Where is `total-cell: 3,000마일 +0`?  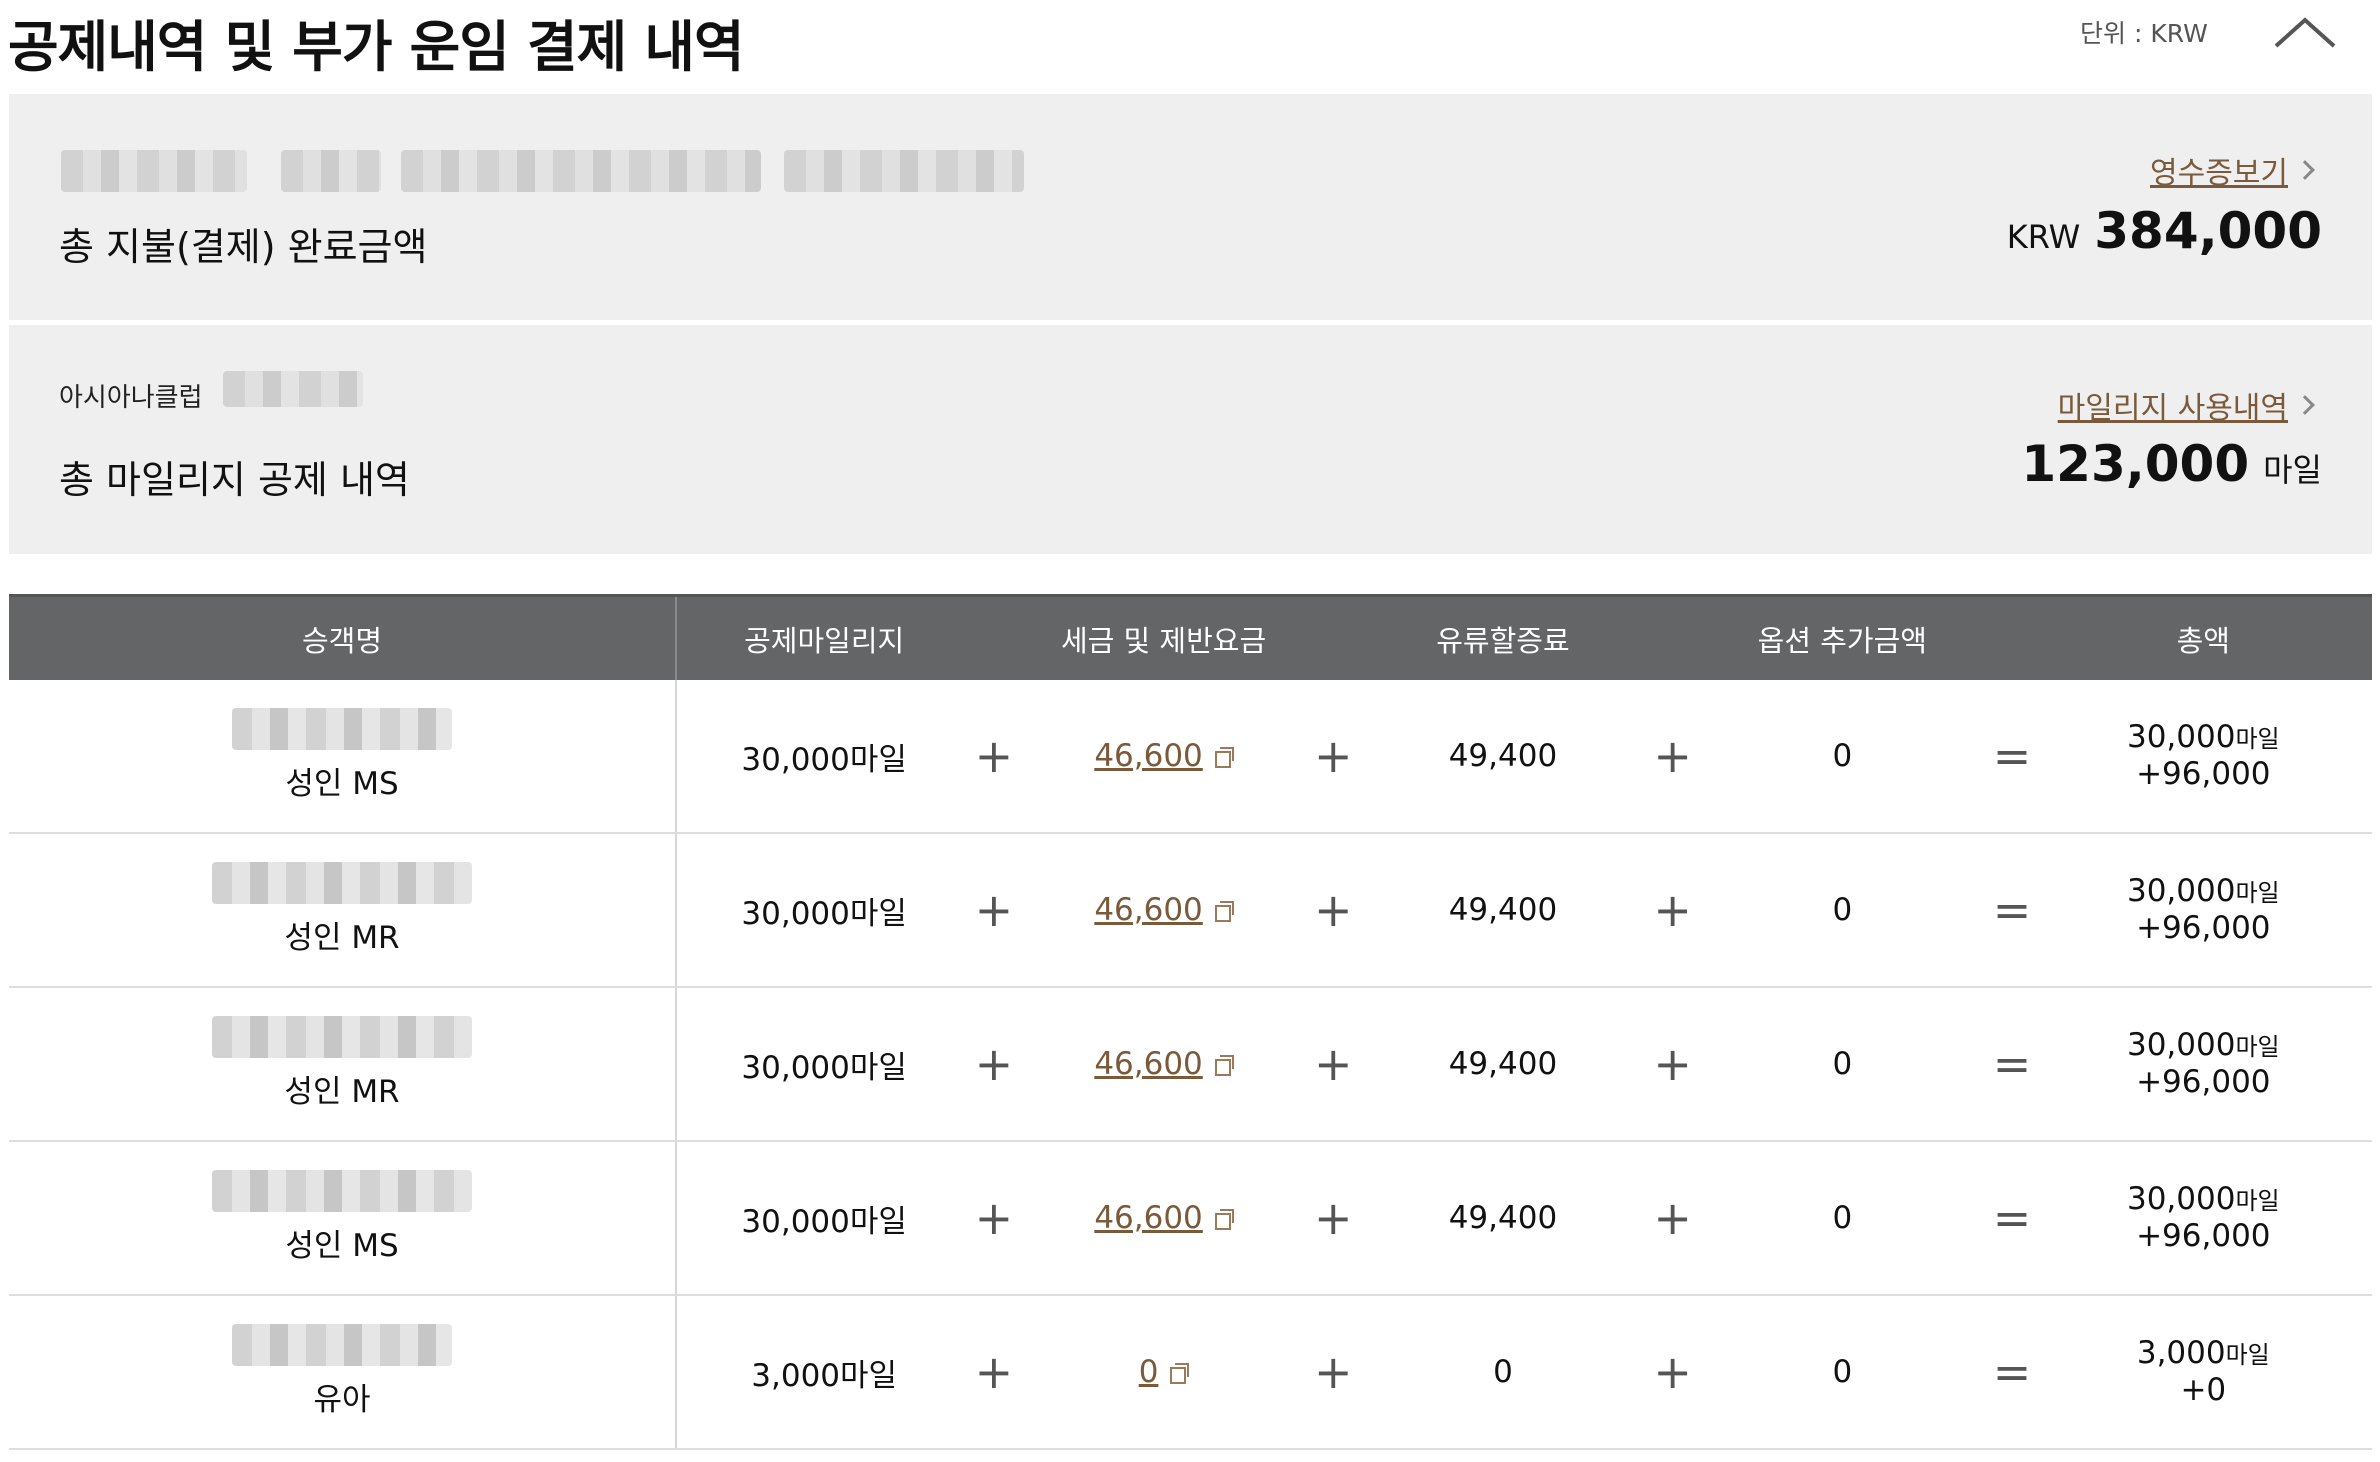 total-cell: 3,000마일 +0 is located at coordinates (2203, 1372).